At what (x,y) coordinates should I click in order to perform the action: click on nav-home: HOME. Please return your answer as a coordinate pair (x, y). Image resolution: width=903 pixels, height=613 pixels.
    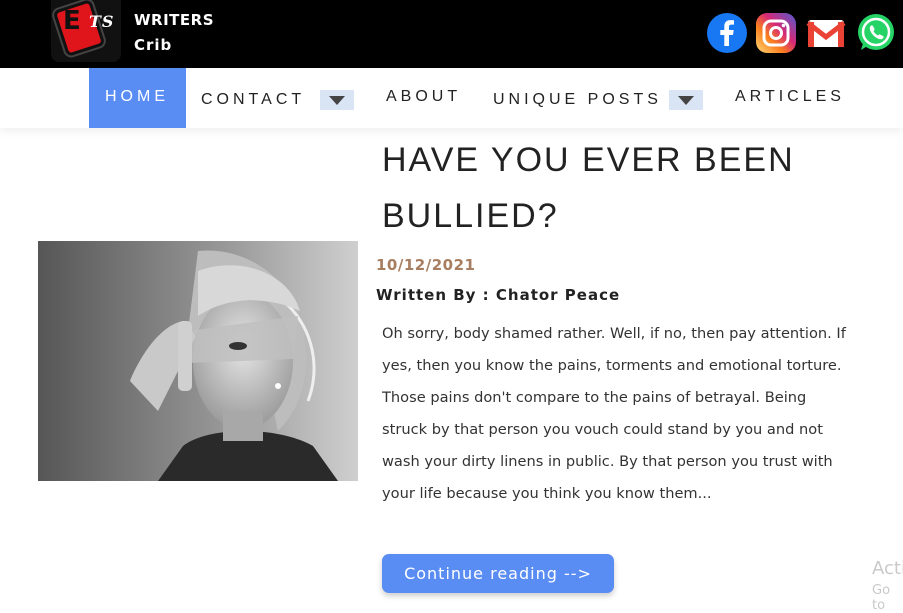
    Looking at the image, I should click on (137, 98).